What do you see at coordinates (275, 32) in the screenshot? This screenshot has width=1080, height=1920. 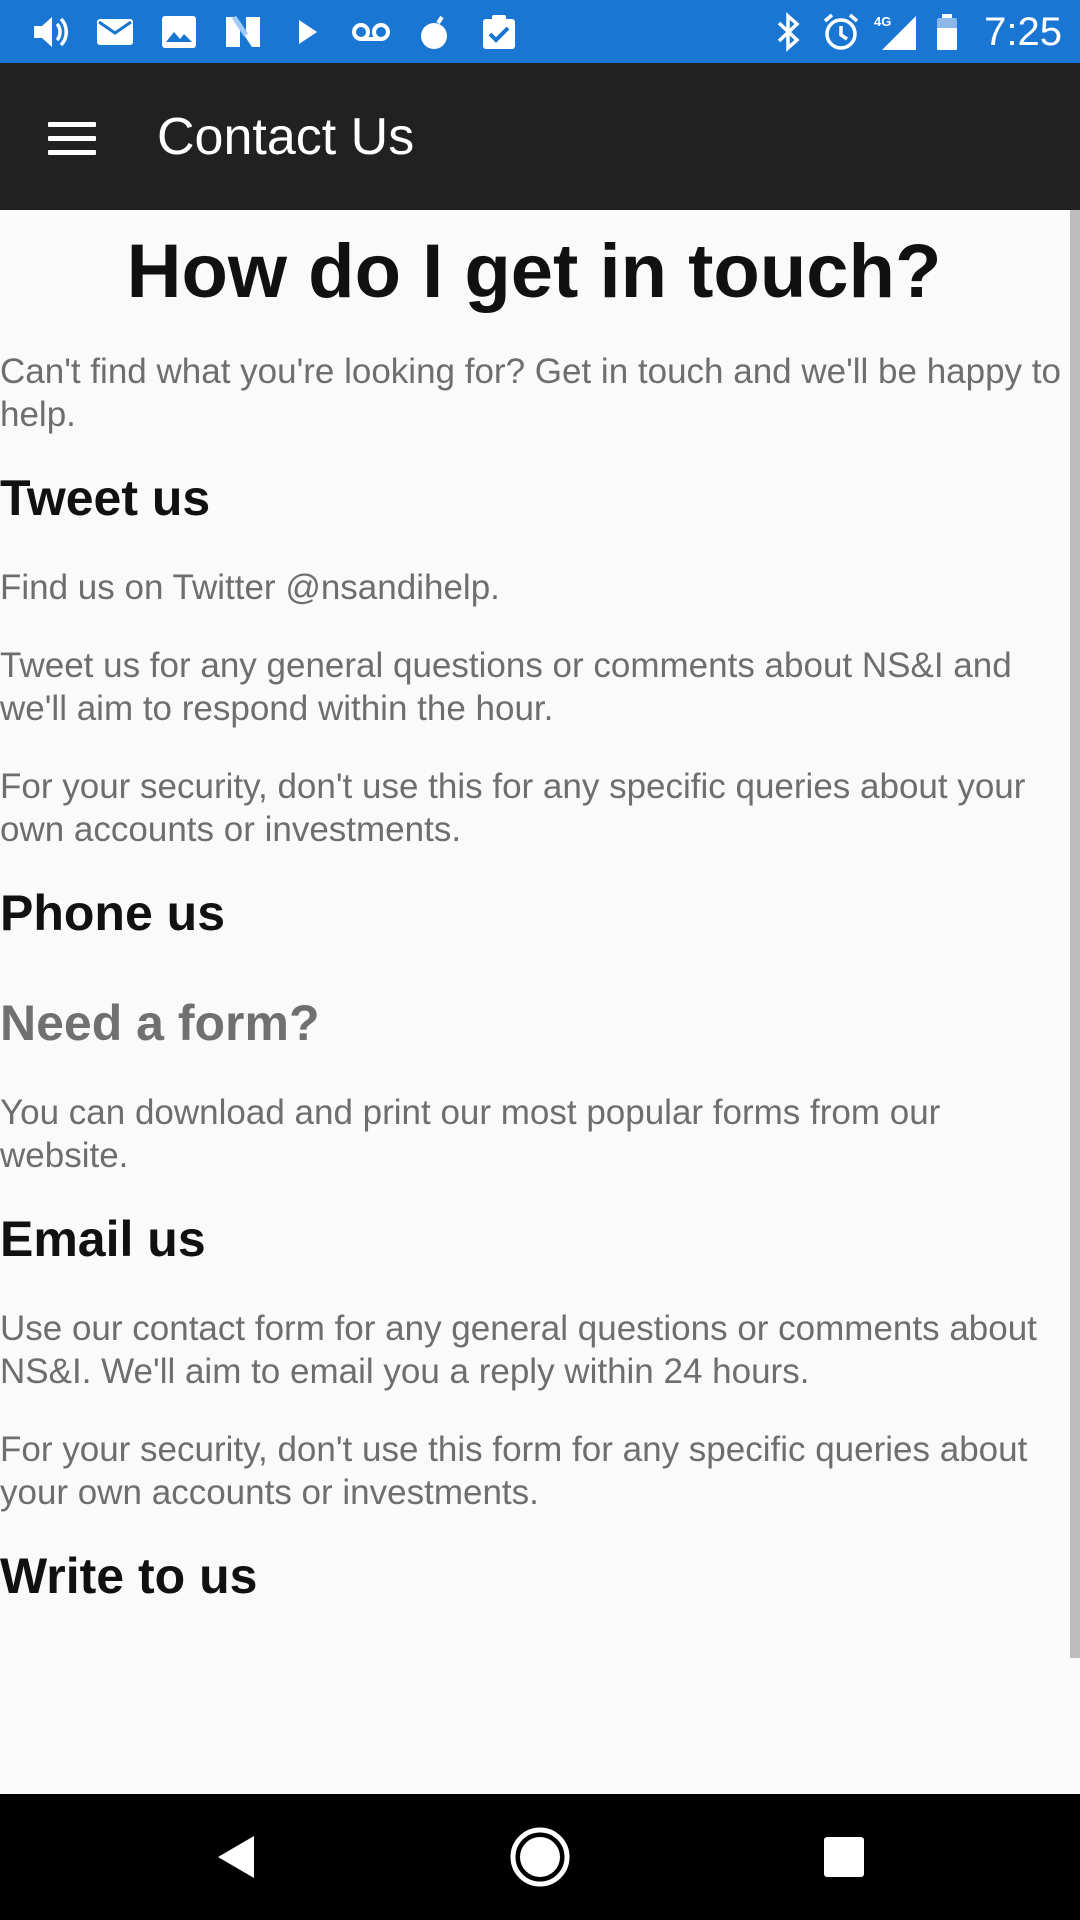 I see `notification-icons` at bounding box center [275, 32].